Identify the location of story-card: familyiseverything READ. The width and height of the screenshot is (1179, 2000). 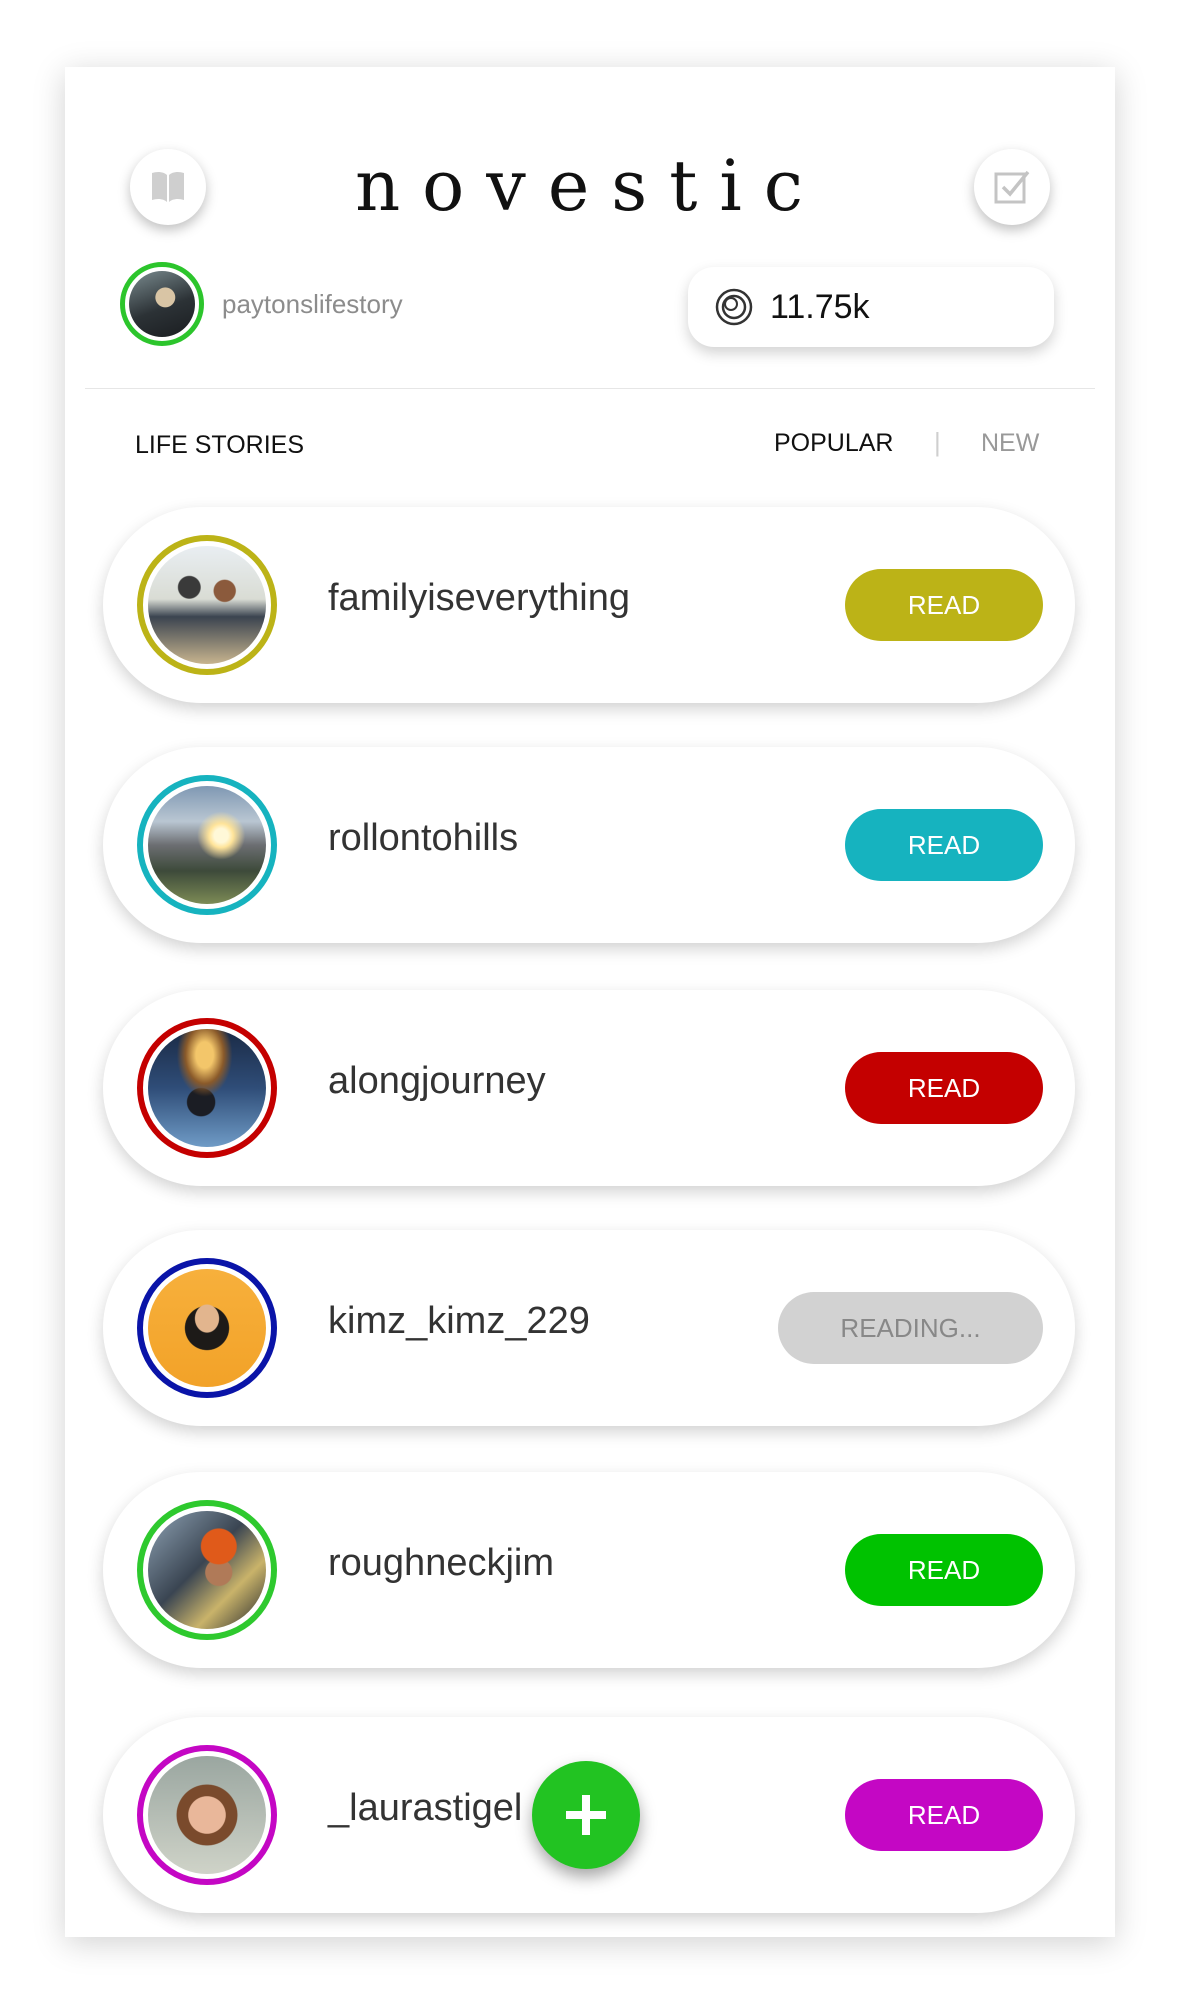
(589, 605).